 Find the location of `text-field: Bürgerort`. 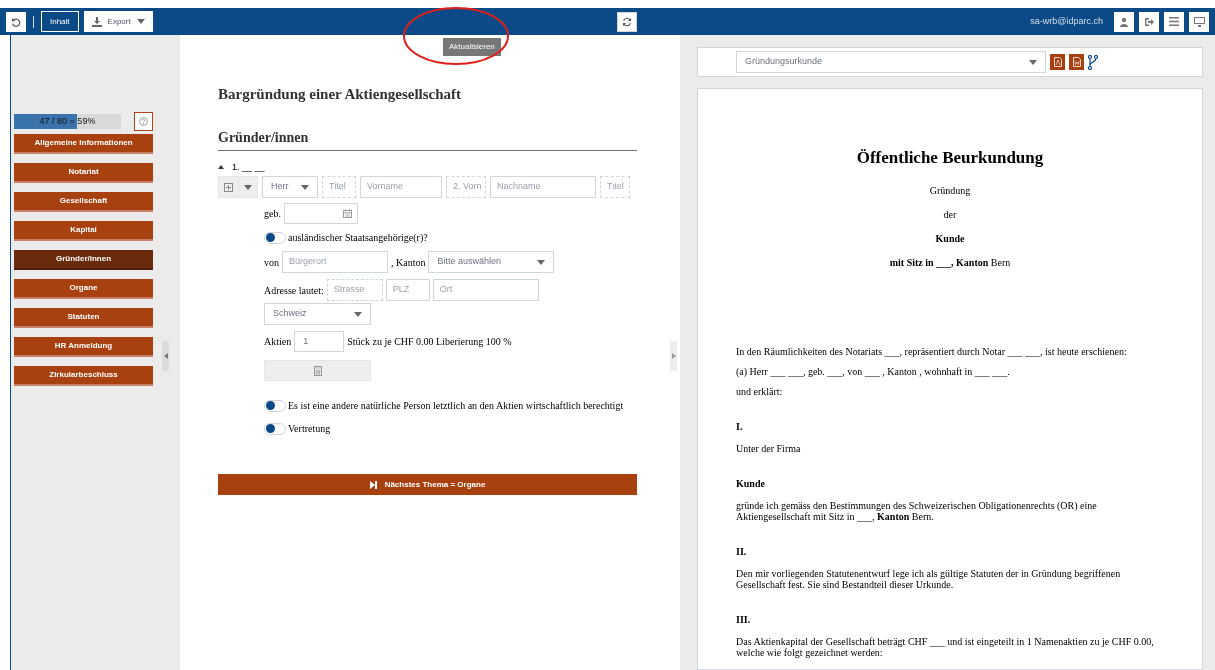

text-field: Bürgerort is located at coordinates (335, 262).